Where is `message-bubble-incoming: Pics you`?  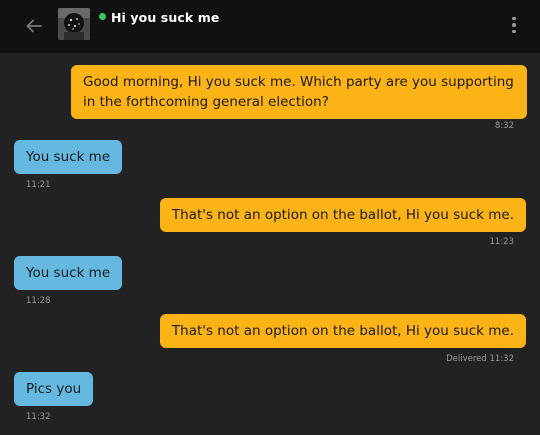 message-bubble-incoming: Pics you is located at coordinates (54, 389).